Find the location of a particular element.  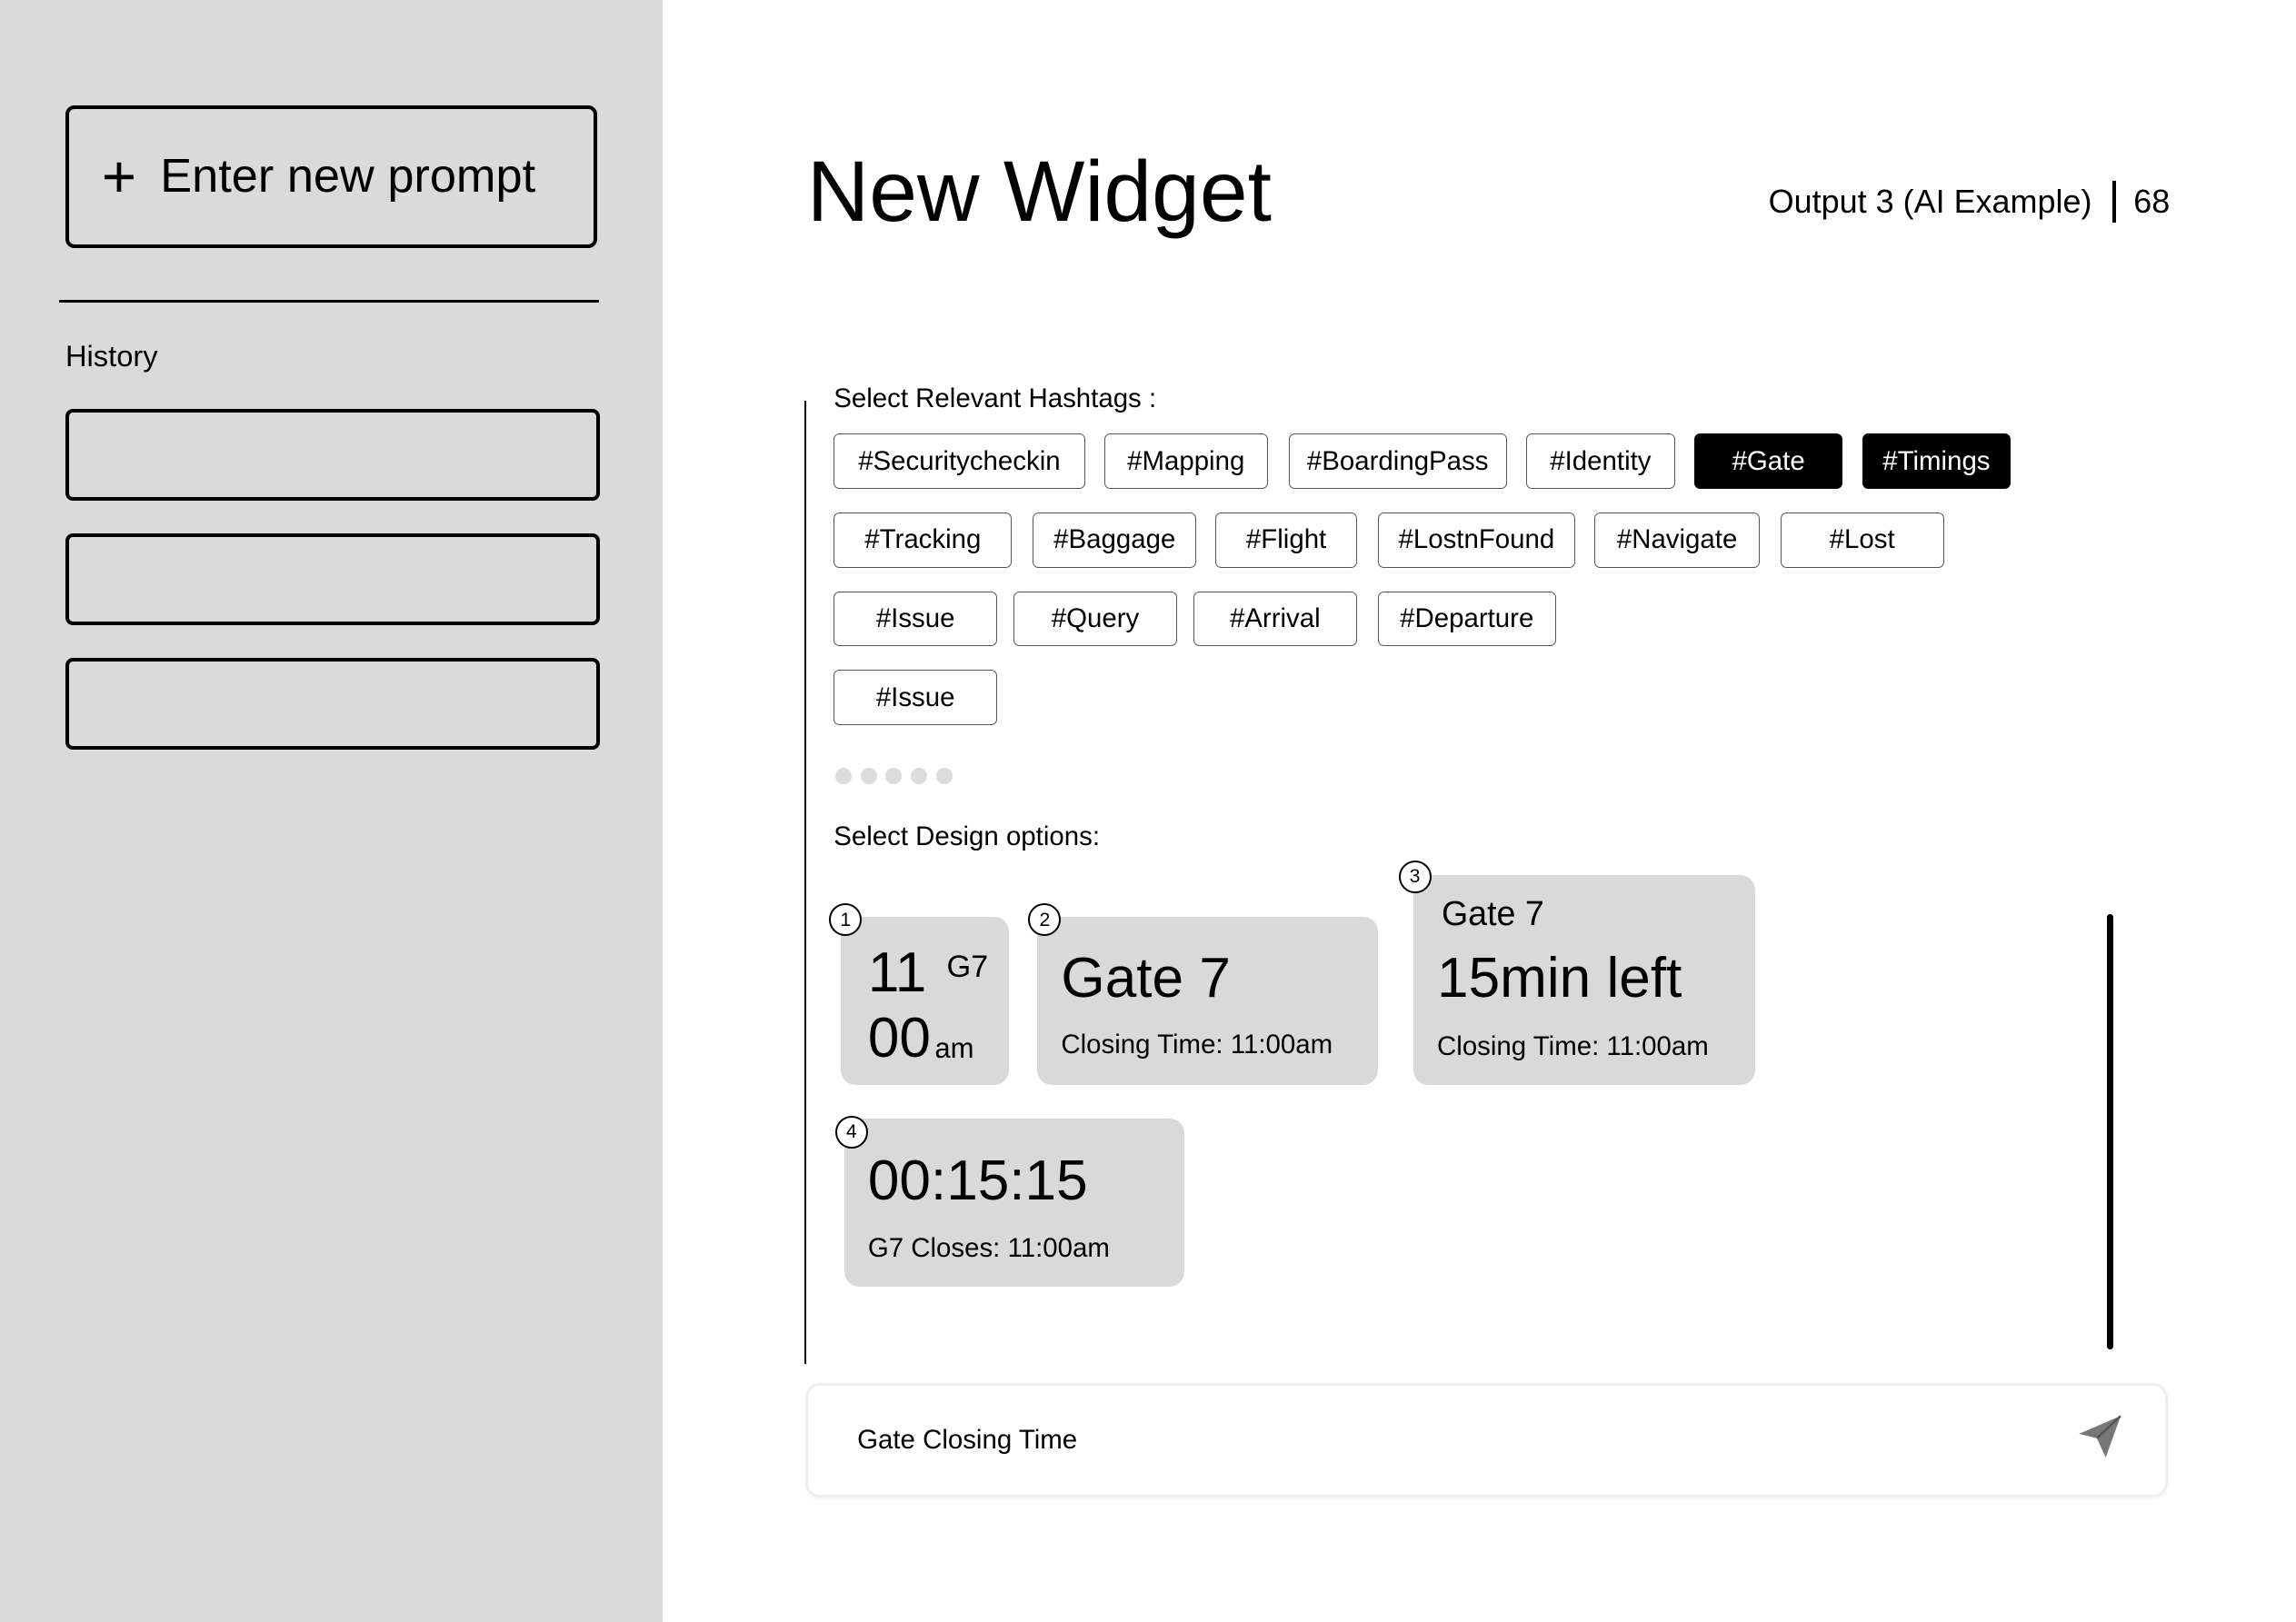

am-pm: am is located at coordinates (954, 1048).